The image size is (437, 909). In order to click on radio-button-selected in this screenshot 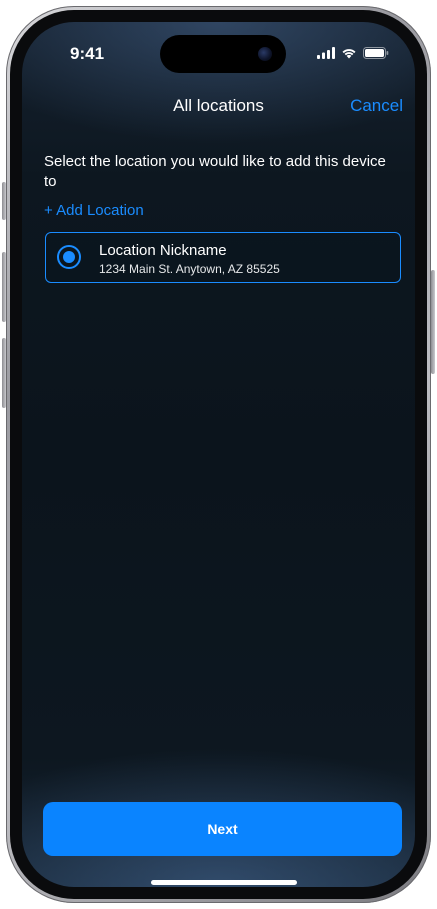, I will do `click(69, 257)`.